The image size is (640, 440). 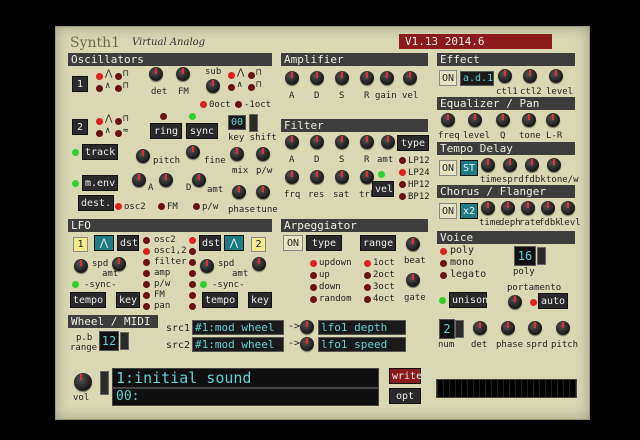 What do you see at coordinates (193, 152) in the screenshot?
I see `fine-knob` at bounding box center [193, 152].